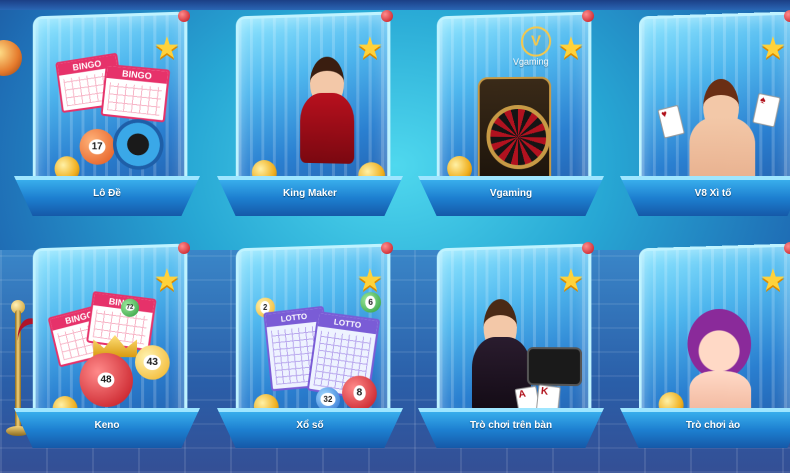 The image size is (790, 473). I want to click on character-art: A K, so click(528, 354).